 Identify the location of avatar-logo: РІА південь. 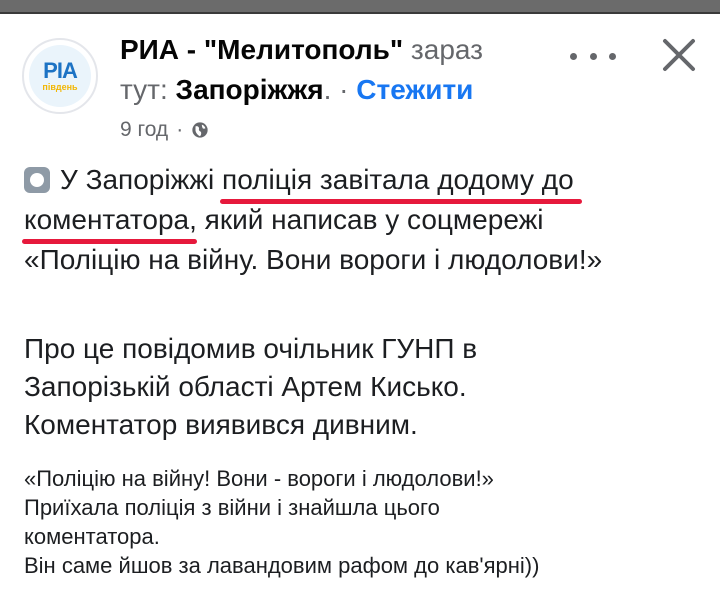
(60, 76).